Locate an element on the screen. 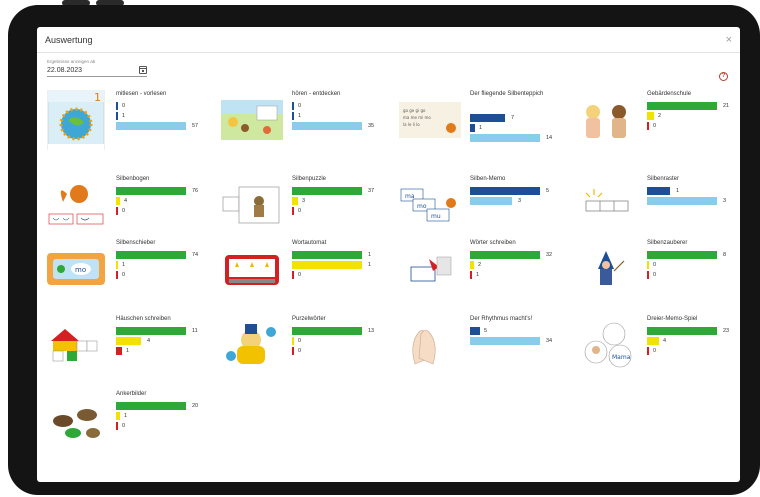 The height and width of the screenshot is (497, 760). exercise-tile: Wörter schreiben 32 2 1 is located at coordinates (481, 271).